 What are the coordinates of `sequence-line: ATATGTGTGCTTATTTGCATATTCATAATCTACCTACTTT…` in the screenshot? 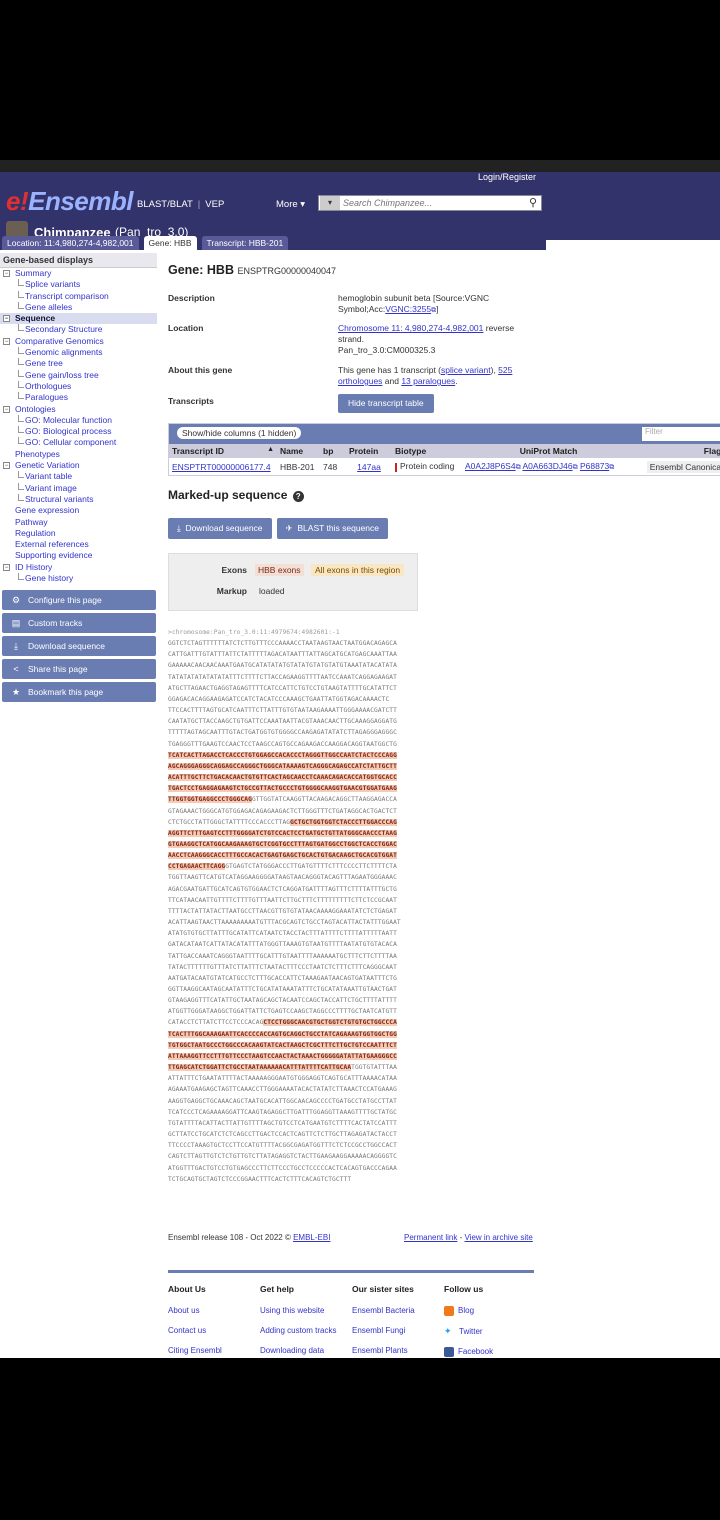 It's located at (444, 933).